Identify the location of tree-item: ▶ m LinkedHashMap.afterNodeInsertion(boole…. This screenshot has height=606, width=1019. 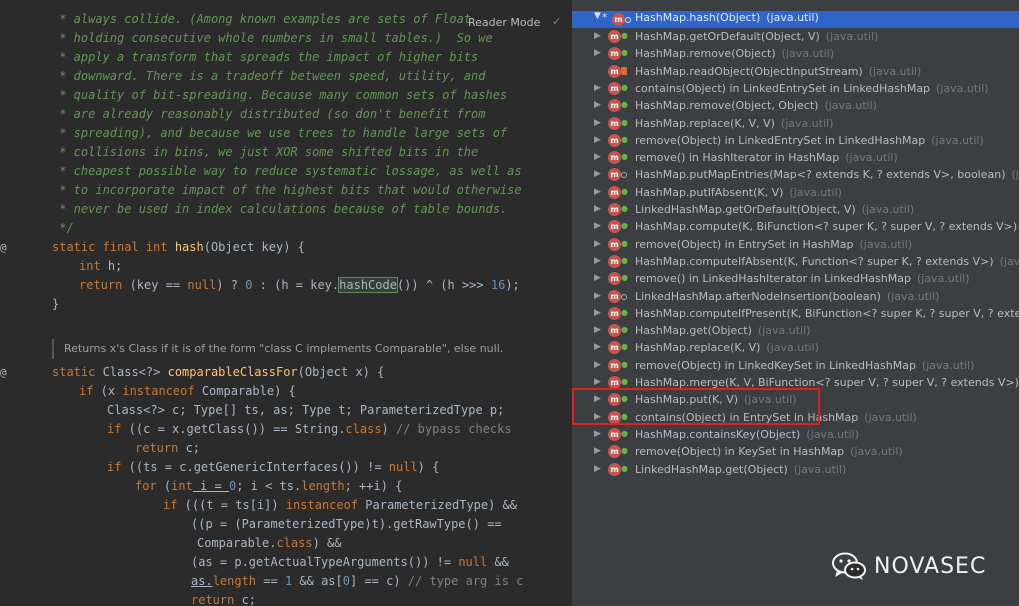
(795, 296).